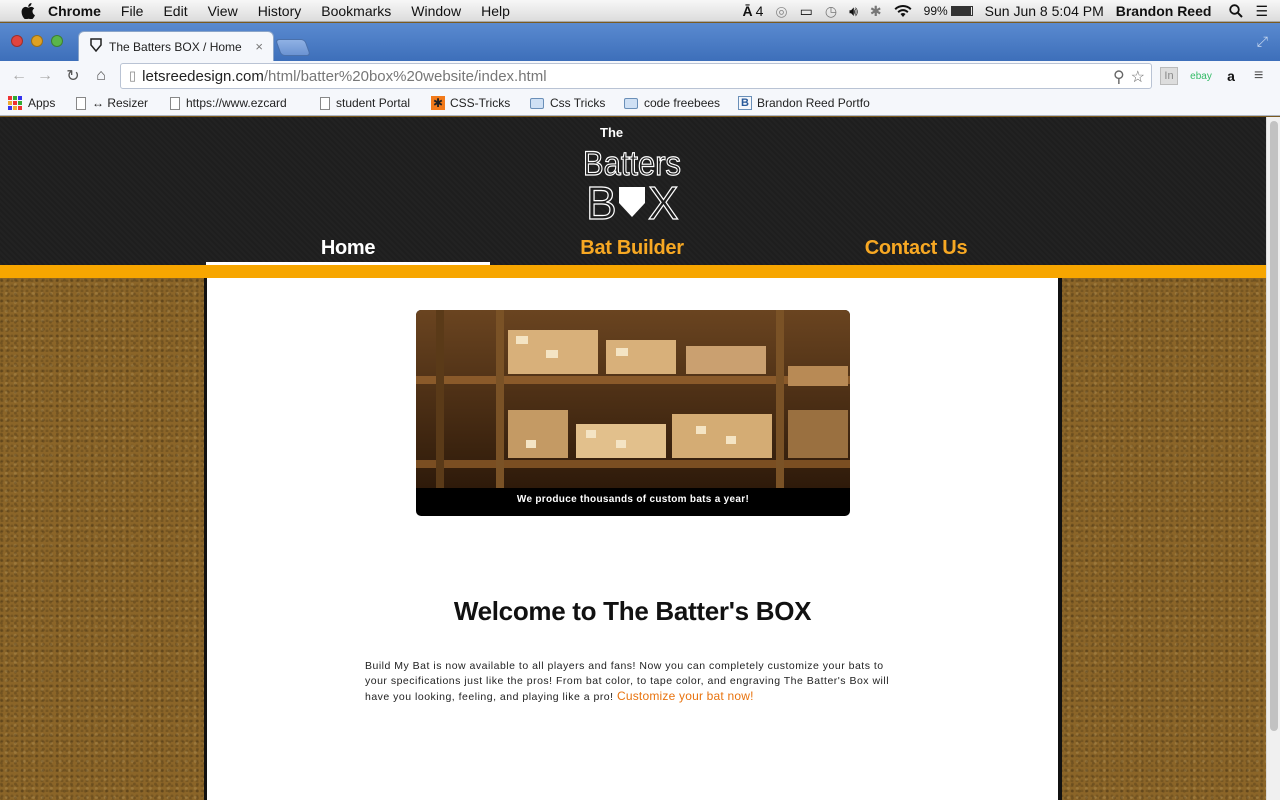  What do you see at coordinates (438, 103) in the screenshot?
I see `css-tricks-star-icon: ✱` at bounding box center [438, 103].